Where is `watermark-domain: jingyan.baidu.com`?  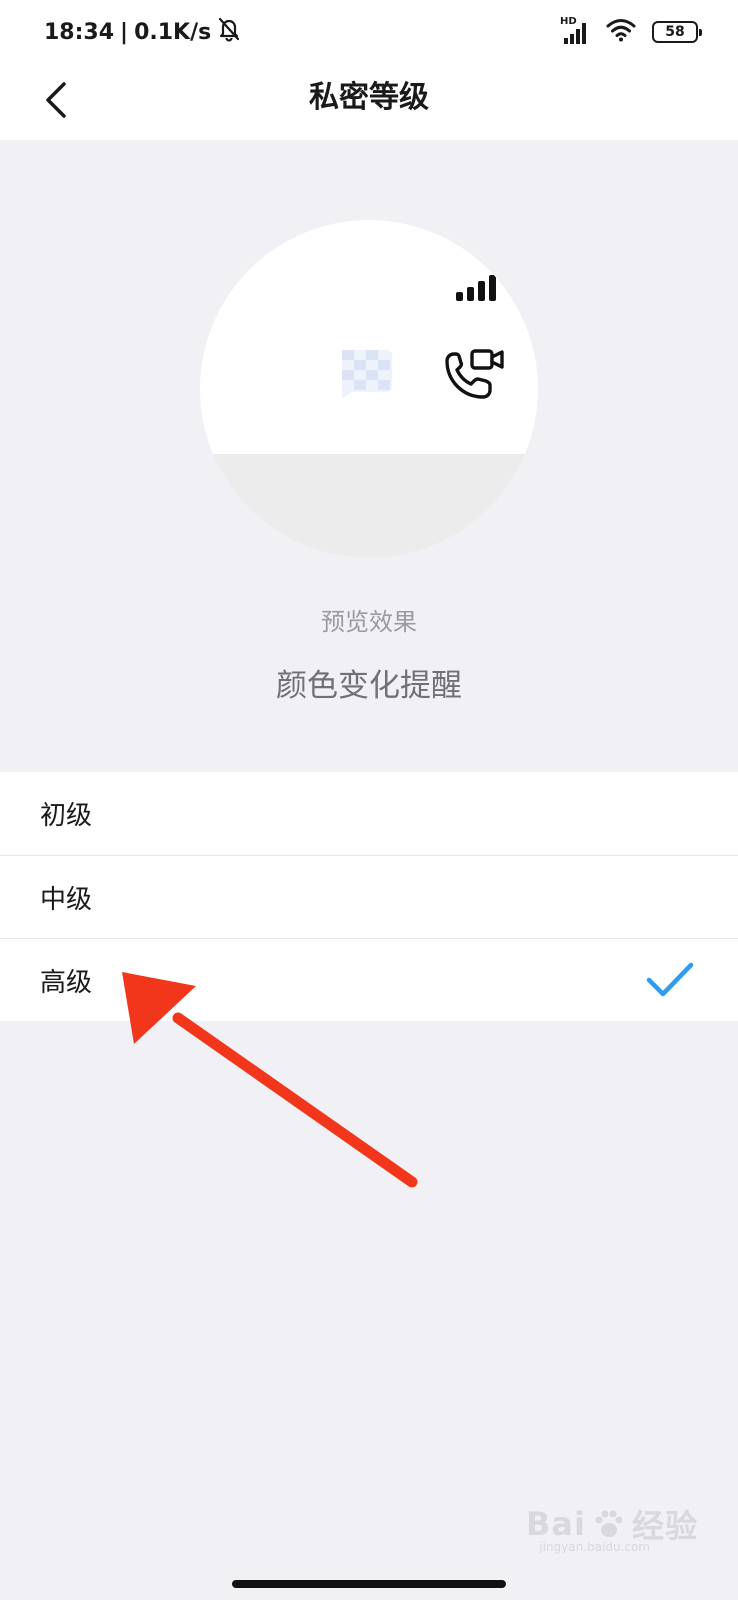
watermark-domain: jingyan.baidu.com is located at coordinates (594, 1547).